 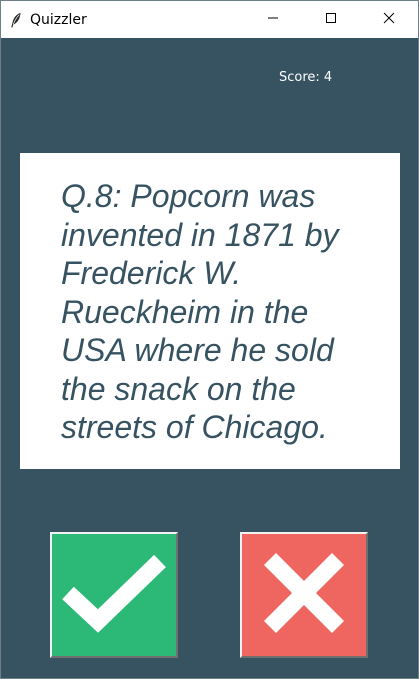 I want to click on cross-icon, so click(x=304, y=595).